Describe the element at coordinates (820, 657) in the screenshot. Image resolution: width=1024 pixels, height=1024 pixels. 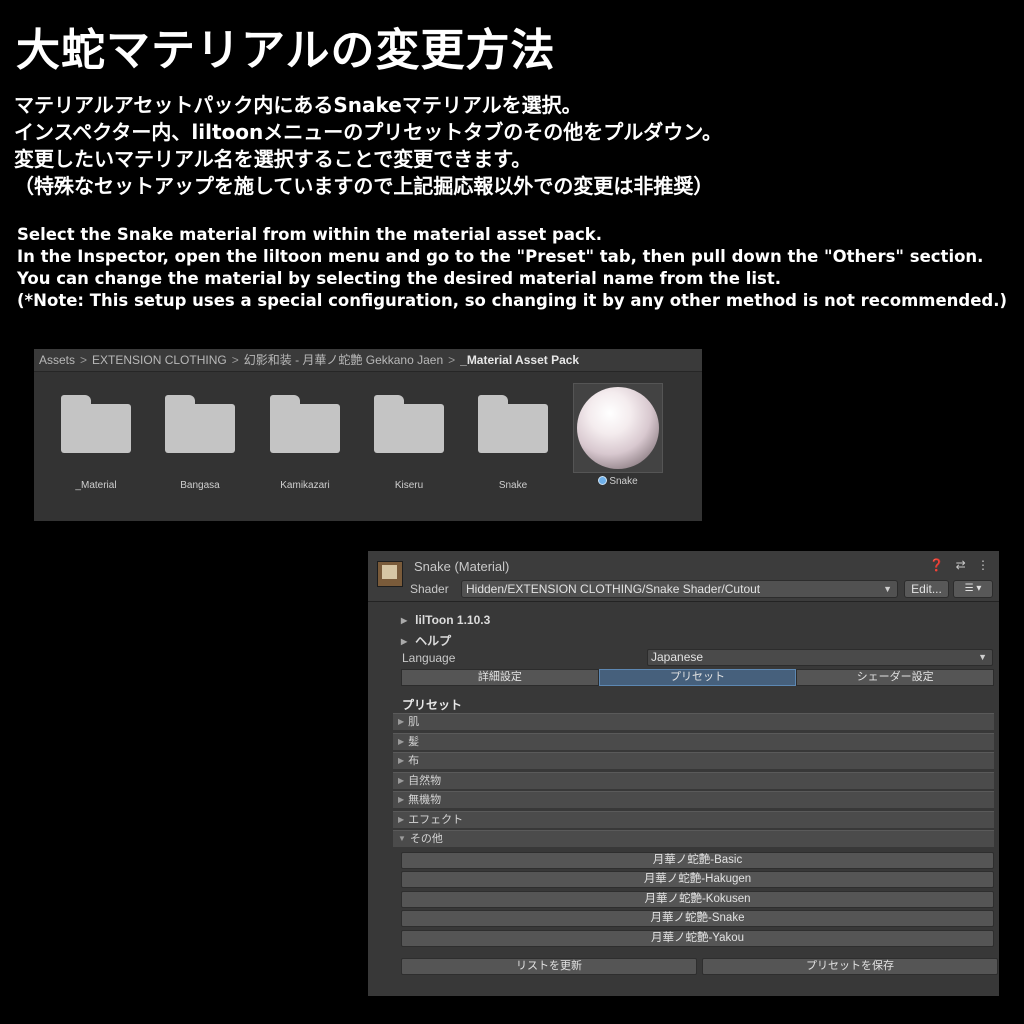
I see `language-dropdown: Japanese ▼` at that location.